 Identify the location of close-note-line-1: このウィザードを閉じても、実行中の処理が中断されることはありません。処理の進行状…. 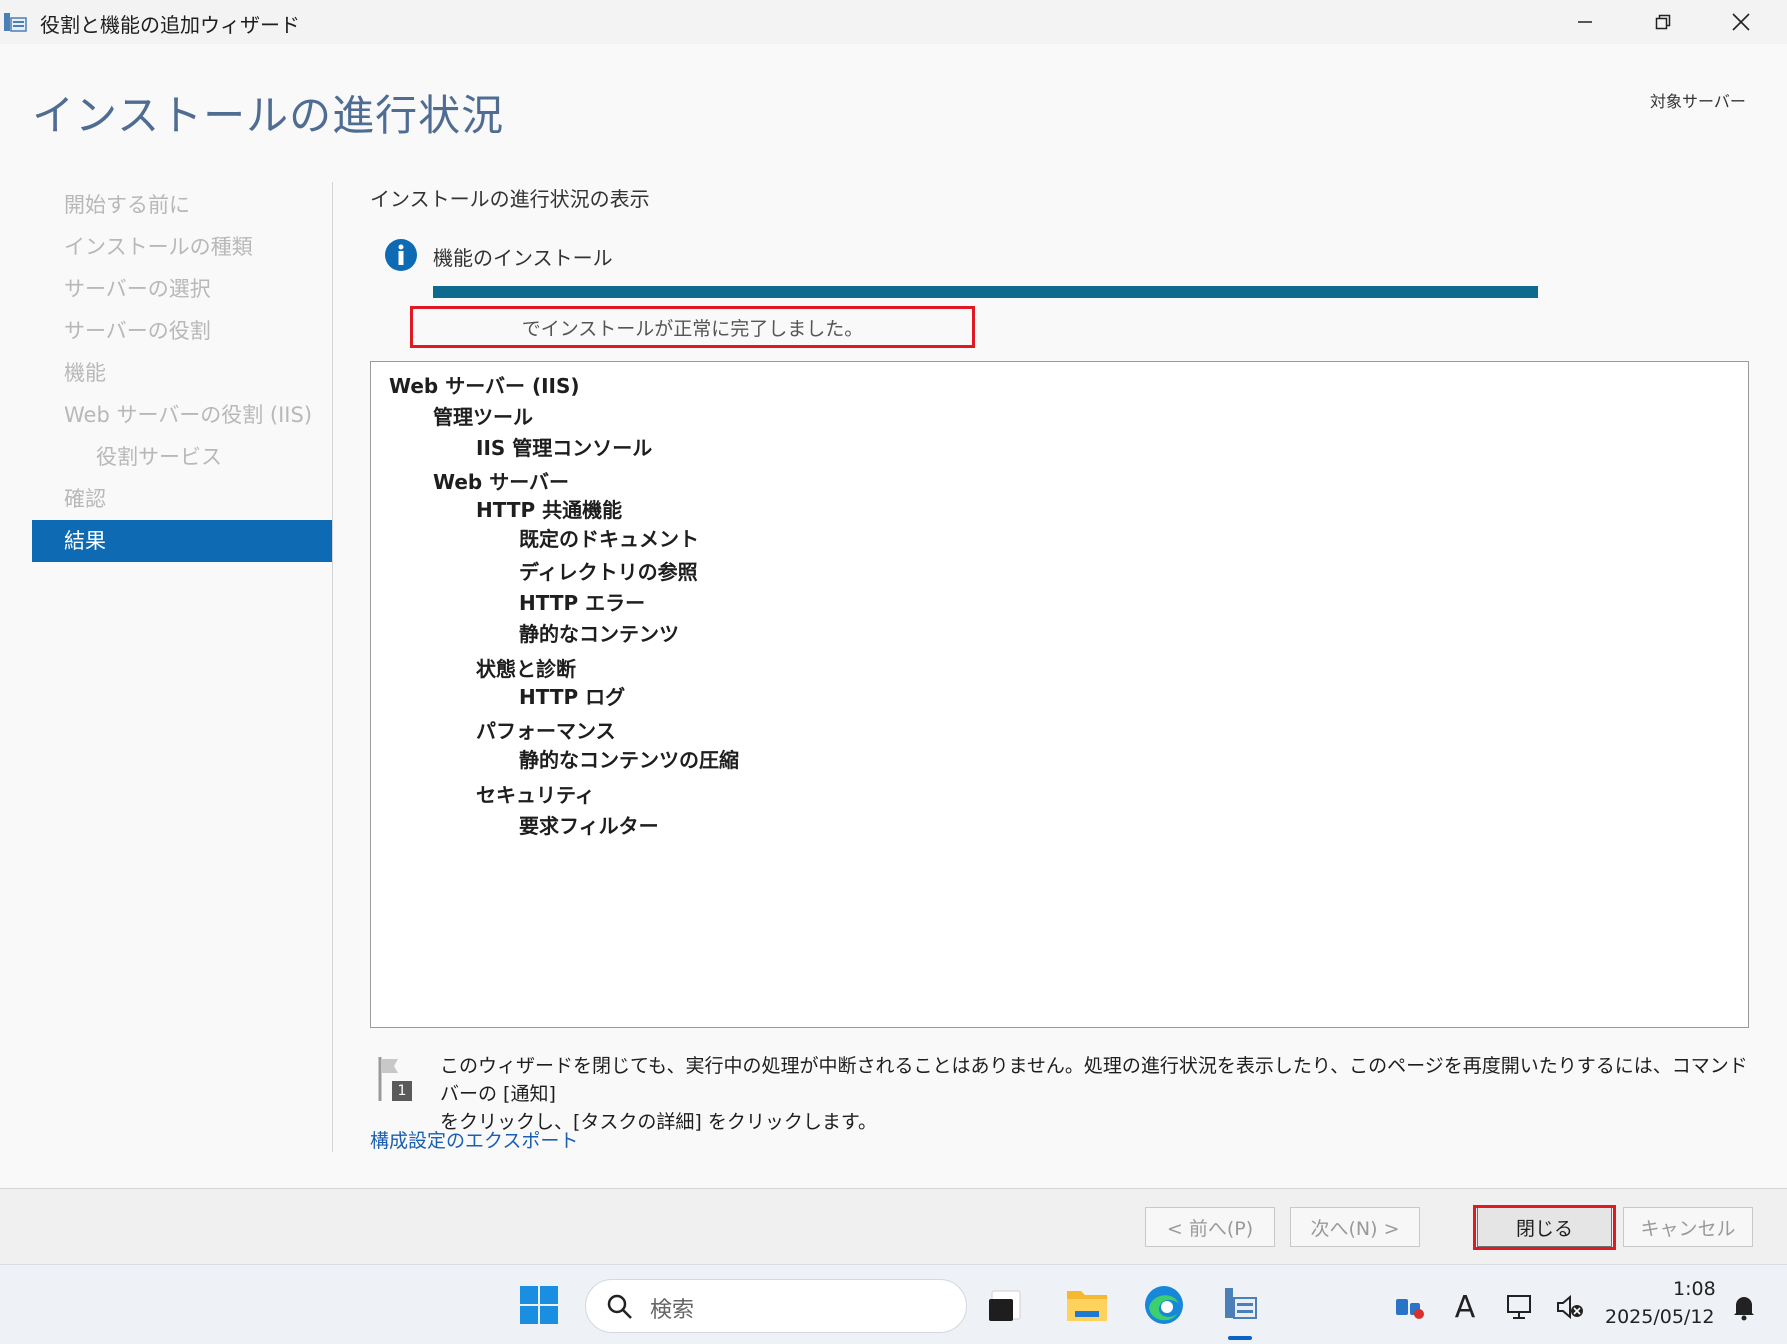
(1094, 1080).